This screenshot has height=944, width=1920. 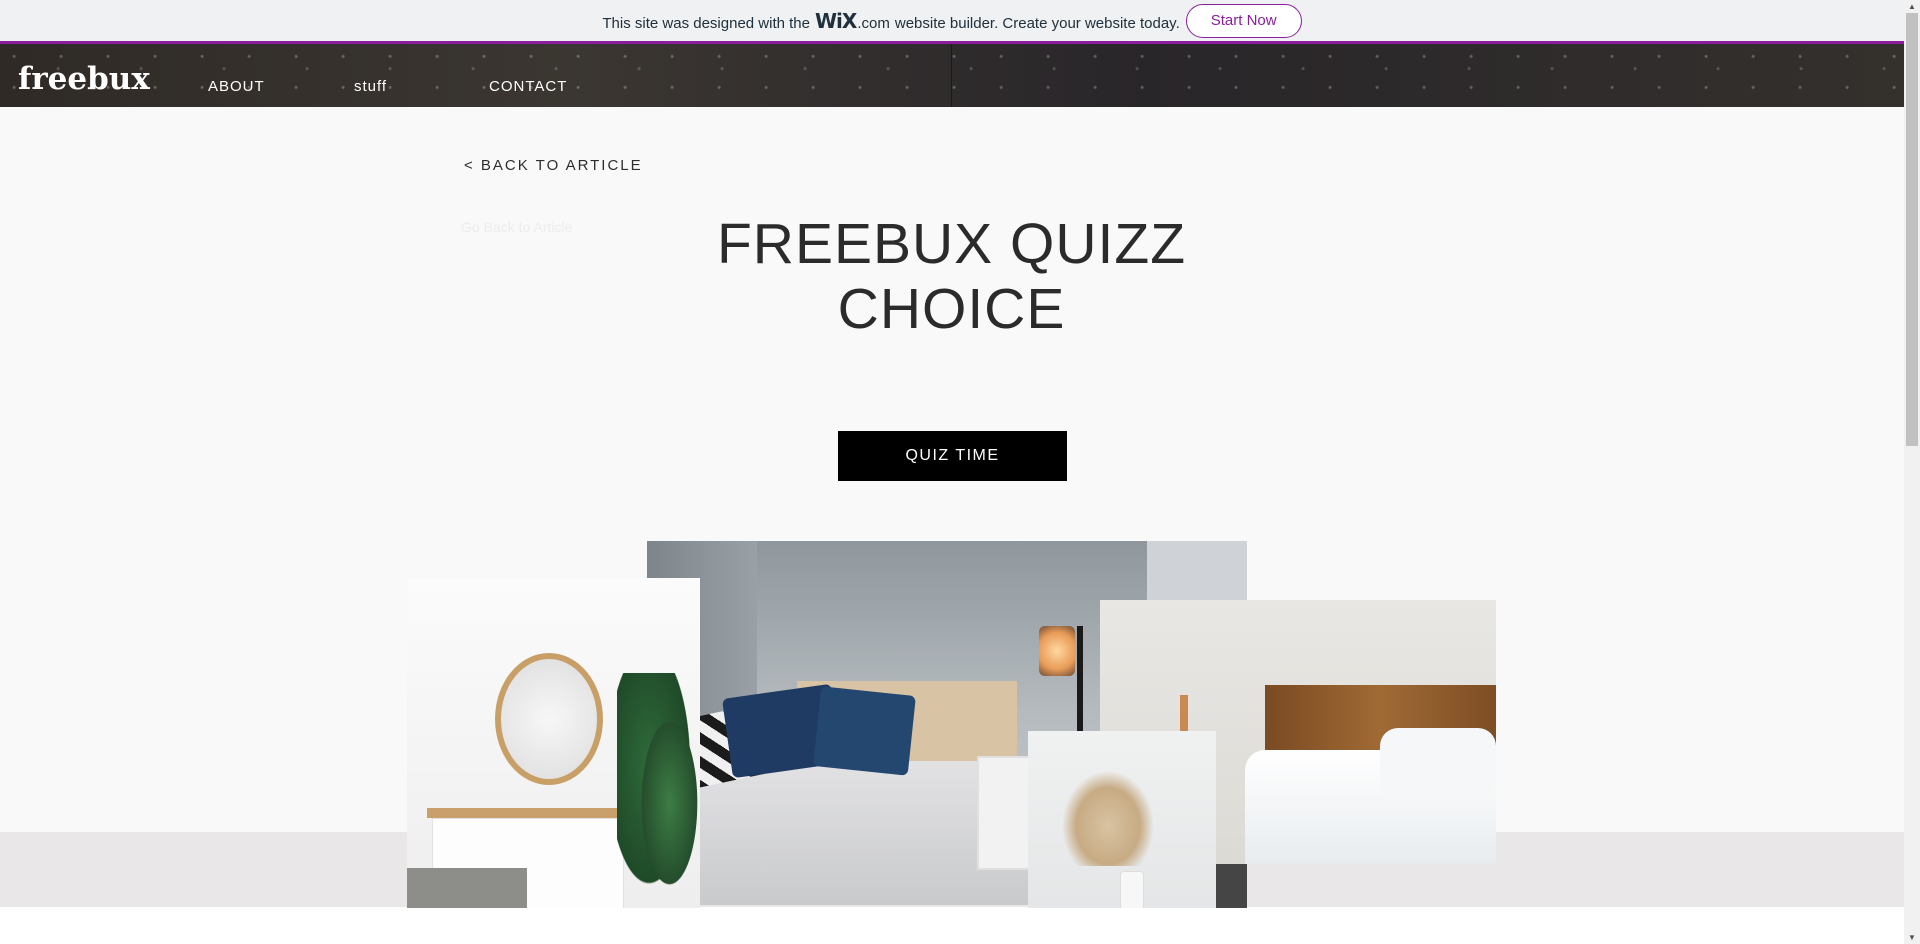 What do you see at coordinates (952, 925) in the screenshot?
I see `bottom-white-strip` at bounding box center [952, 925].